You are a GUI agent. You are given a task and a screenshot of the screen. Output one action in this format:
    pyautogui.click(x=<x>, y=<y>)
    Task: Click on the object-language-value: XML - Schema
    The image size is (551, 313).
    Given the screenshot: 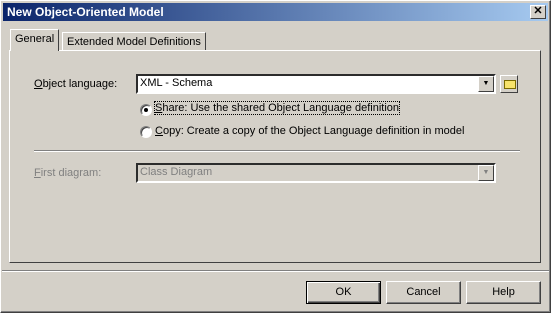 What is the action you would take?
    pyautogui.click(x=176, y=83)
    